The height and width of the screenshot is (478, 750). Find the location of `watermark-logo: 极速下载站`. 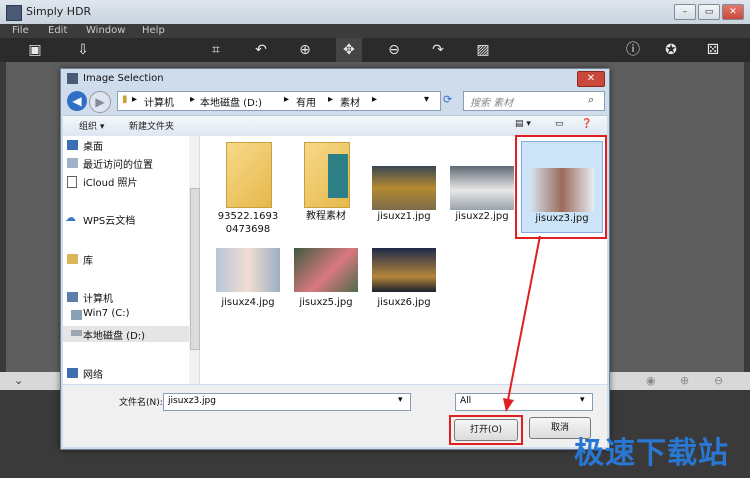

watermark-logo: 极速下载站 is located at coordinates (651, 453).